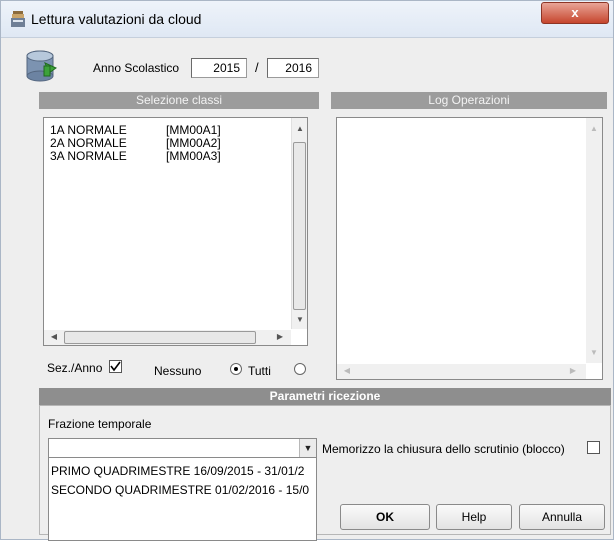 This screenshot has width=614, height=541. I want to click on frazione-label: Frazione temporale, so click(100, 424).